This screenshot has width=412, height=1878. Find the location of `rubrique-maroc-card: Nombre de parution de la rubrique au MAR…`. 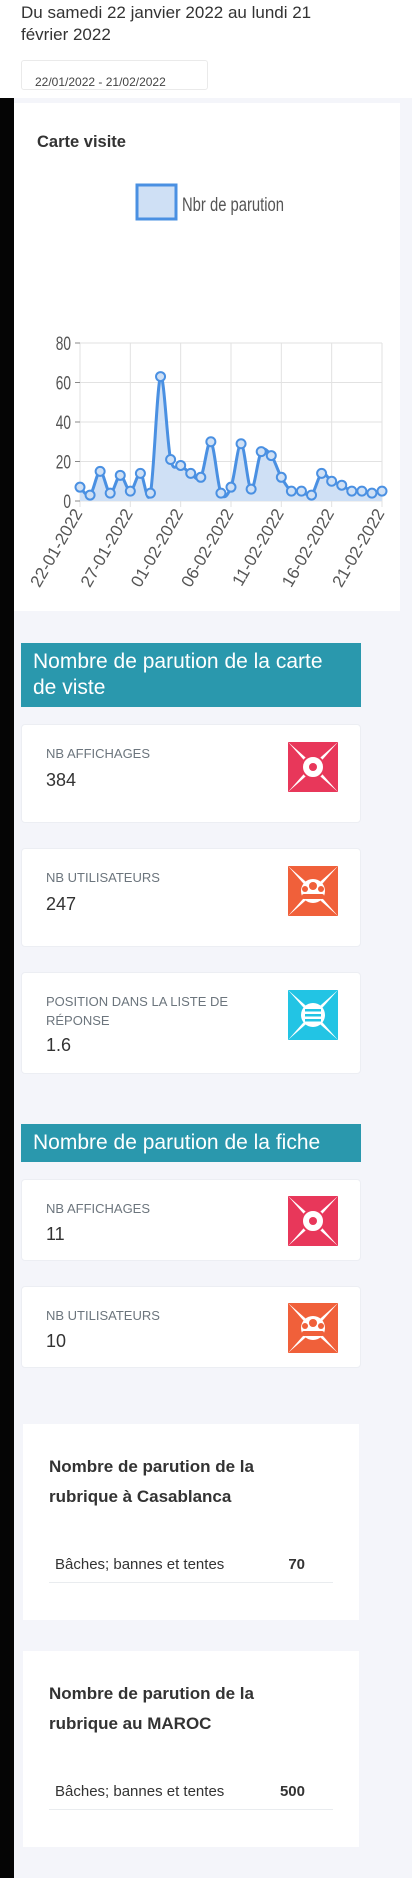

rubrique-maroc-card: Nombre de parution de la rubrique au MAR… is located at coordinates (191, 1749).